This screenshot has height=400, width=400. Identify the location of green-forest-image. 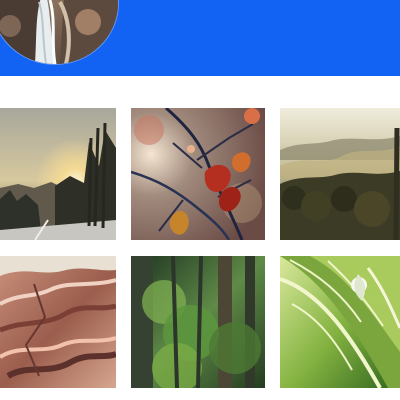
(198, 322).